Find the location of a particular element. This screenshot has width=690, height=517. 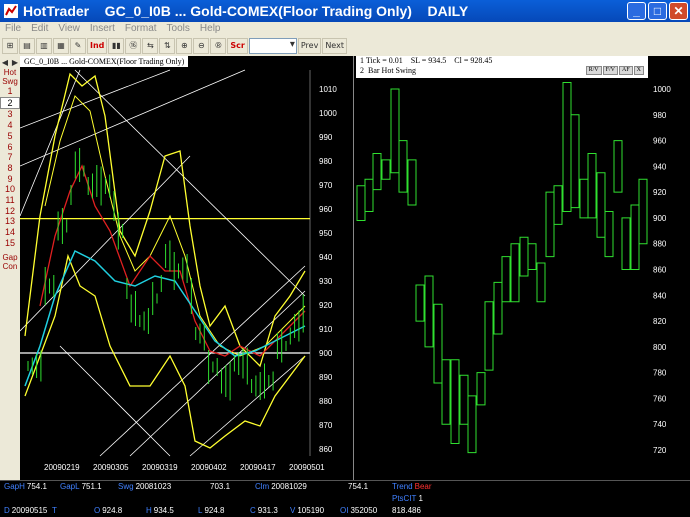

right-y-tick: 800 is located at coordinates (660, 347).